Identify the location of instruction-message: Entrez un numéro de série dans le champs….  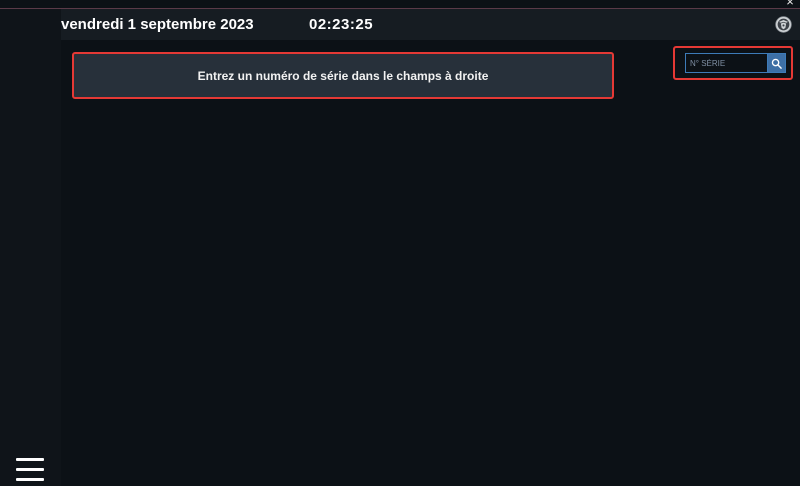
(343, 75).